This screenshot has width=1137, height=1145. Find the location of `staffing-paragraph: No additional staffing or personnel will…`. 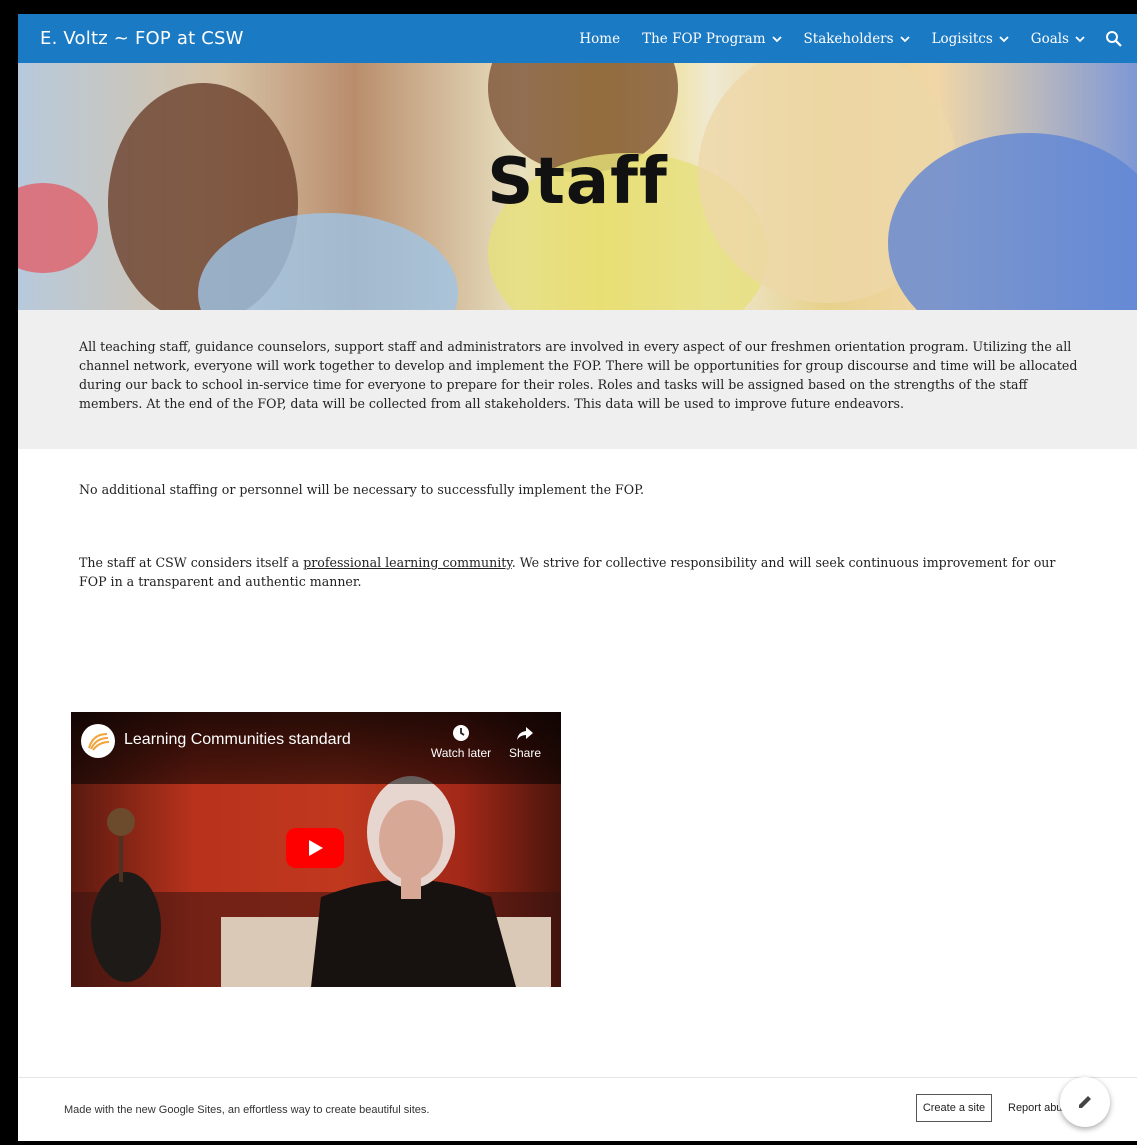

staffing-paragraph: No additional staffing or personnel will… is located at coordinates (362, 489).